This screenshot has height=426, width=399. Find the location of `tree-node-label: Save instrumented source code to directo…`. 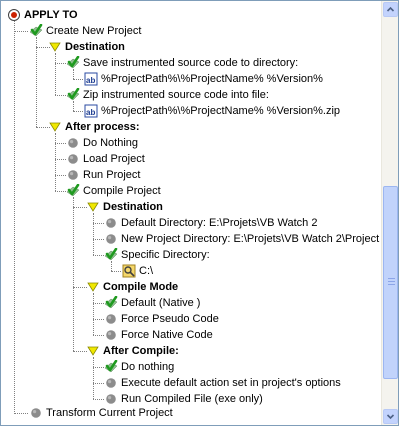

tree-node-label: Save instrumented source code to directo… is located at coordinates (191, 63).